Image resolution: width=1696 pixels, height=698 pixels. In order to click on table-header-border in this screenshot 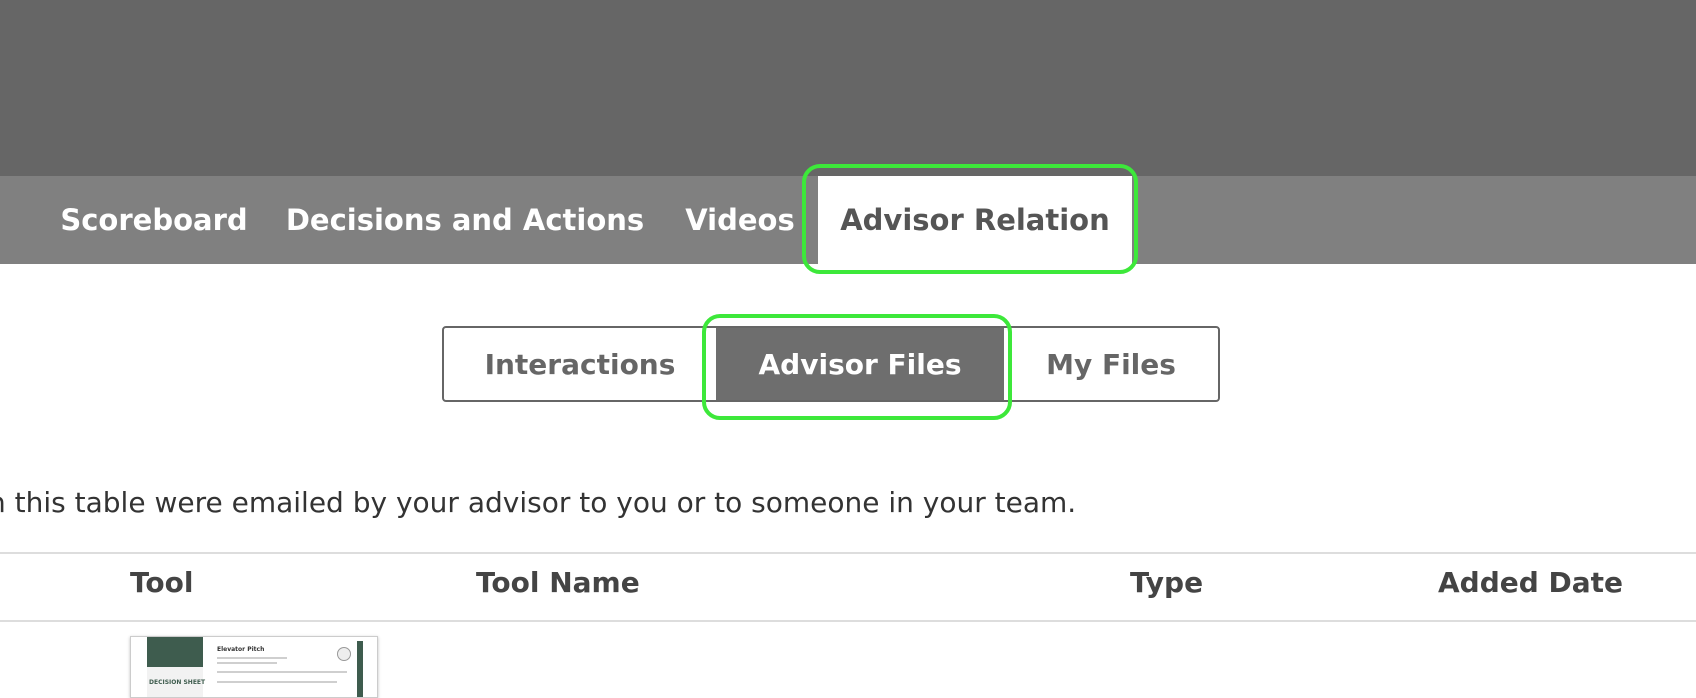, I will do `click(848, 621)`.